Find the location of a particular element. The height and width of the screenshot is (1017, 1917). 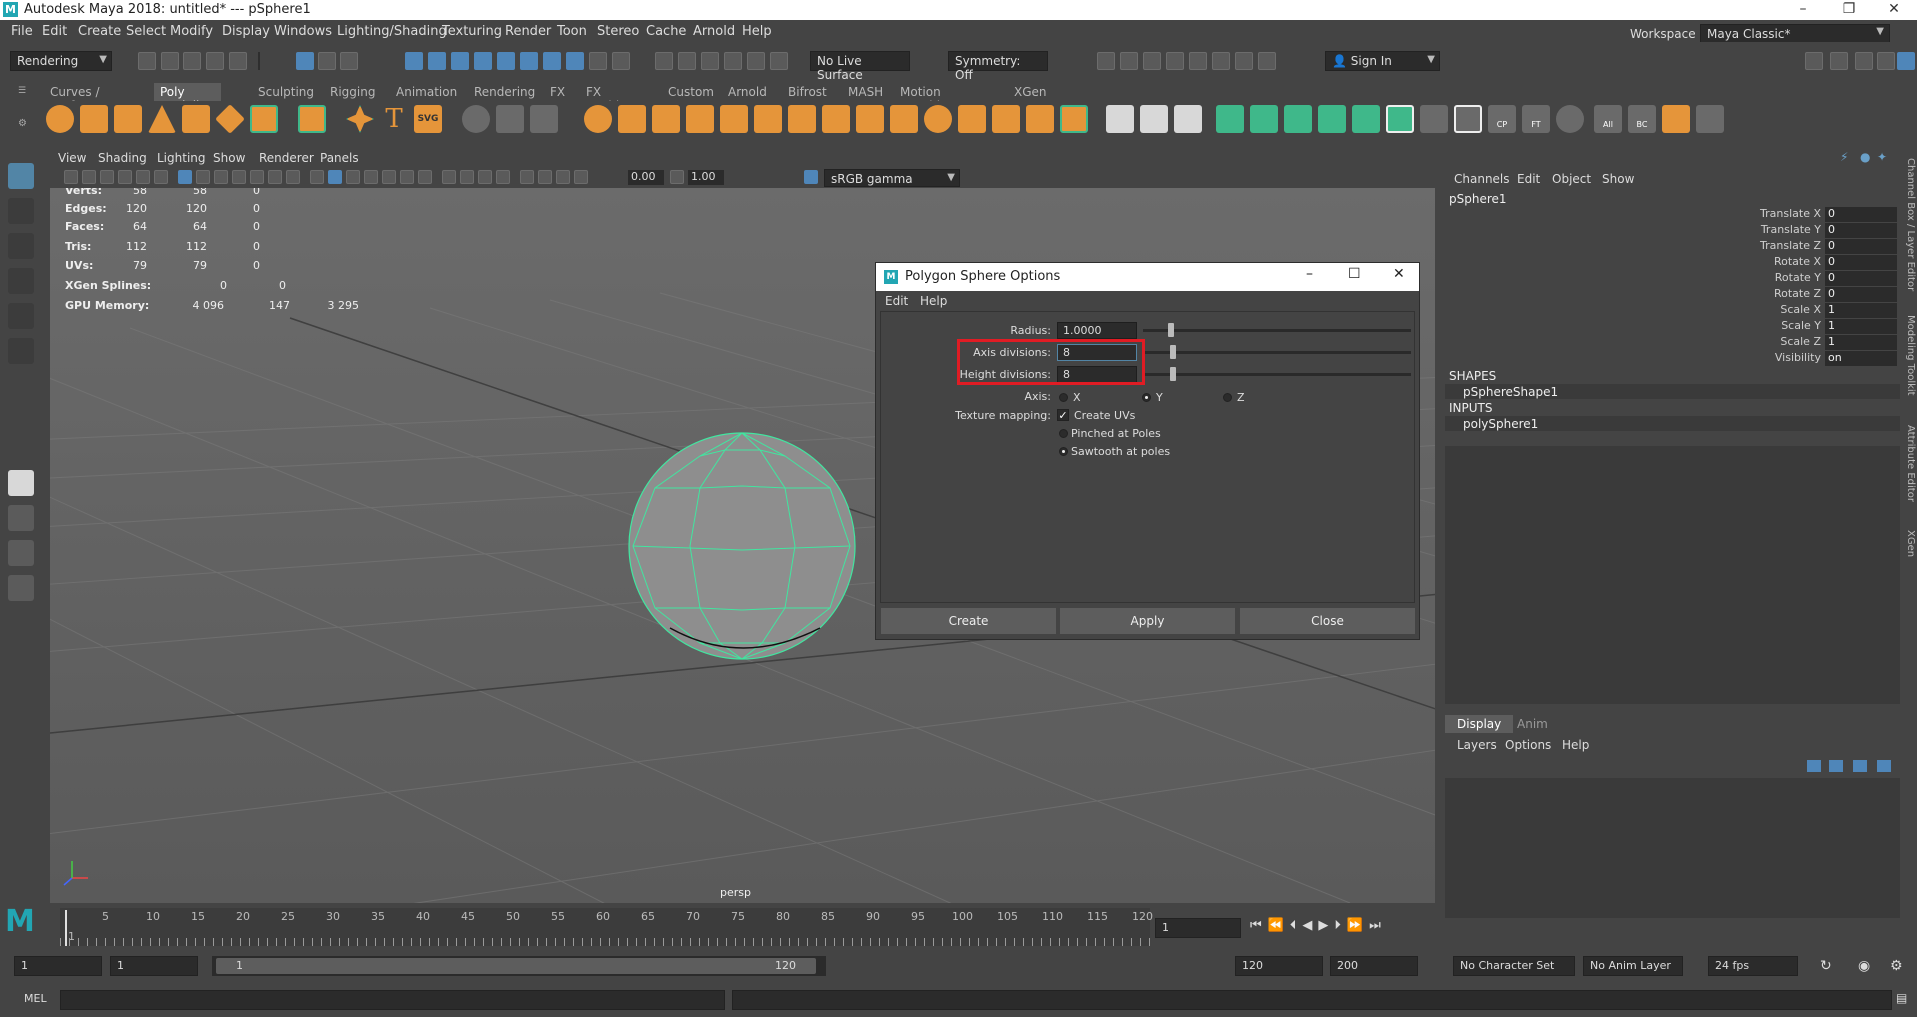

motion-blur-icon is located at coordinates (467, 177).